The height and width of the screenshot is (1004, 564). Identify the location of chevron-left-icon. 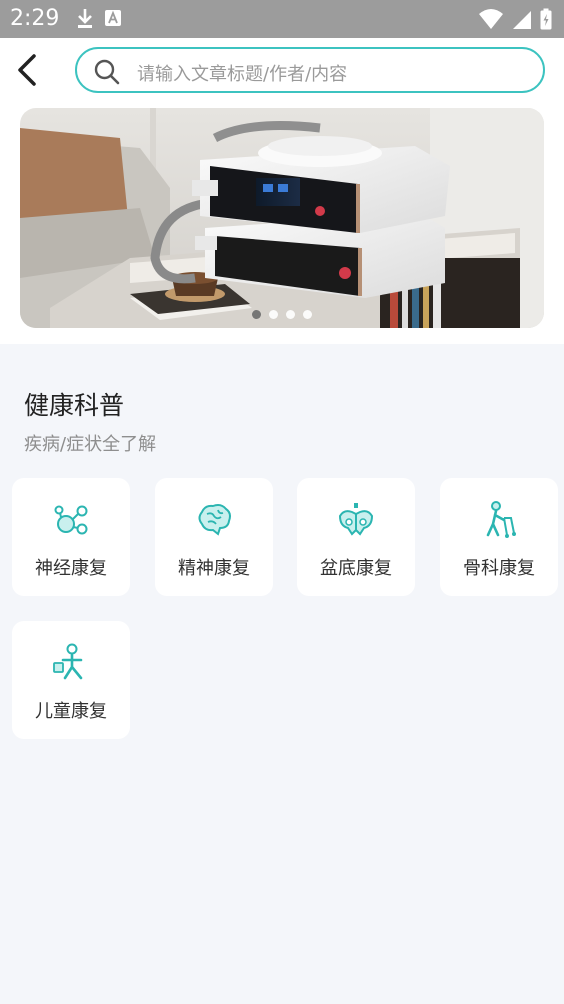
(27, 70).